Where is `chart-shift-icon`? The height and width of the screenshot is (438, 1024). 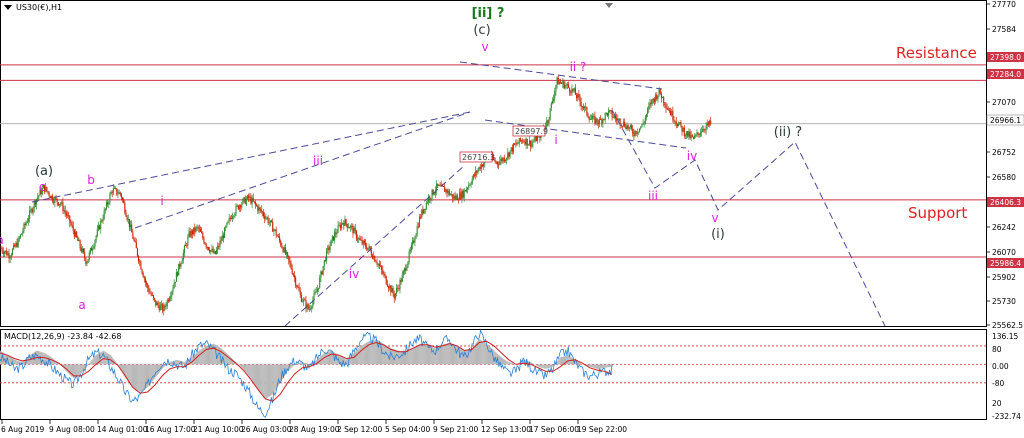
chart-shift-icon is located at coordinates (609, 5).